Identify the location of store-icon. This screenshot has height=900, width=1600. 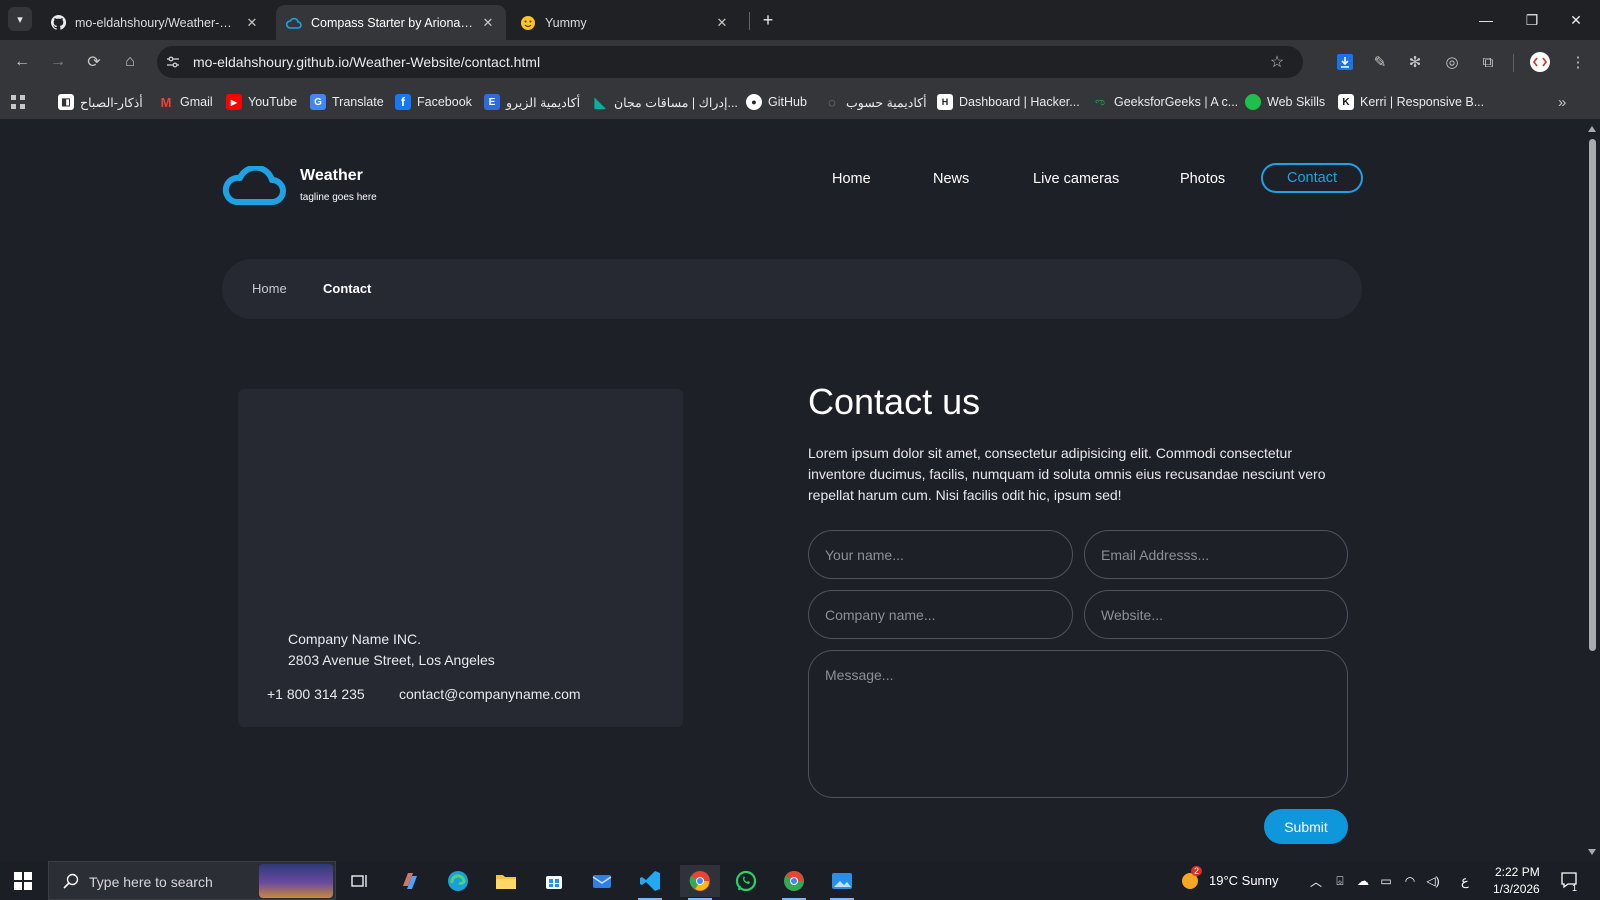
(554, 881).